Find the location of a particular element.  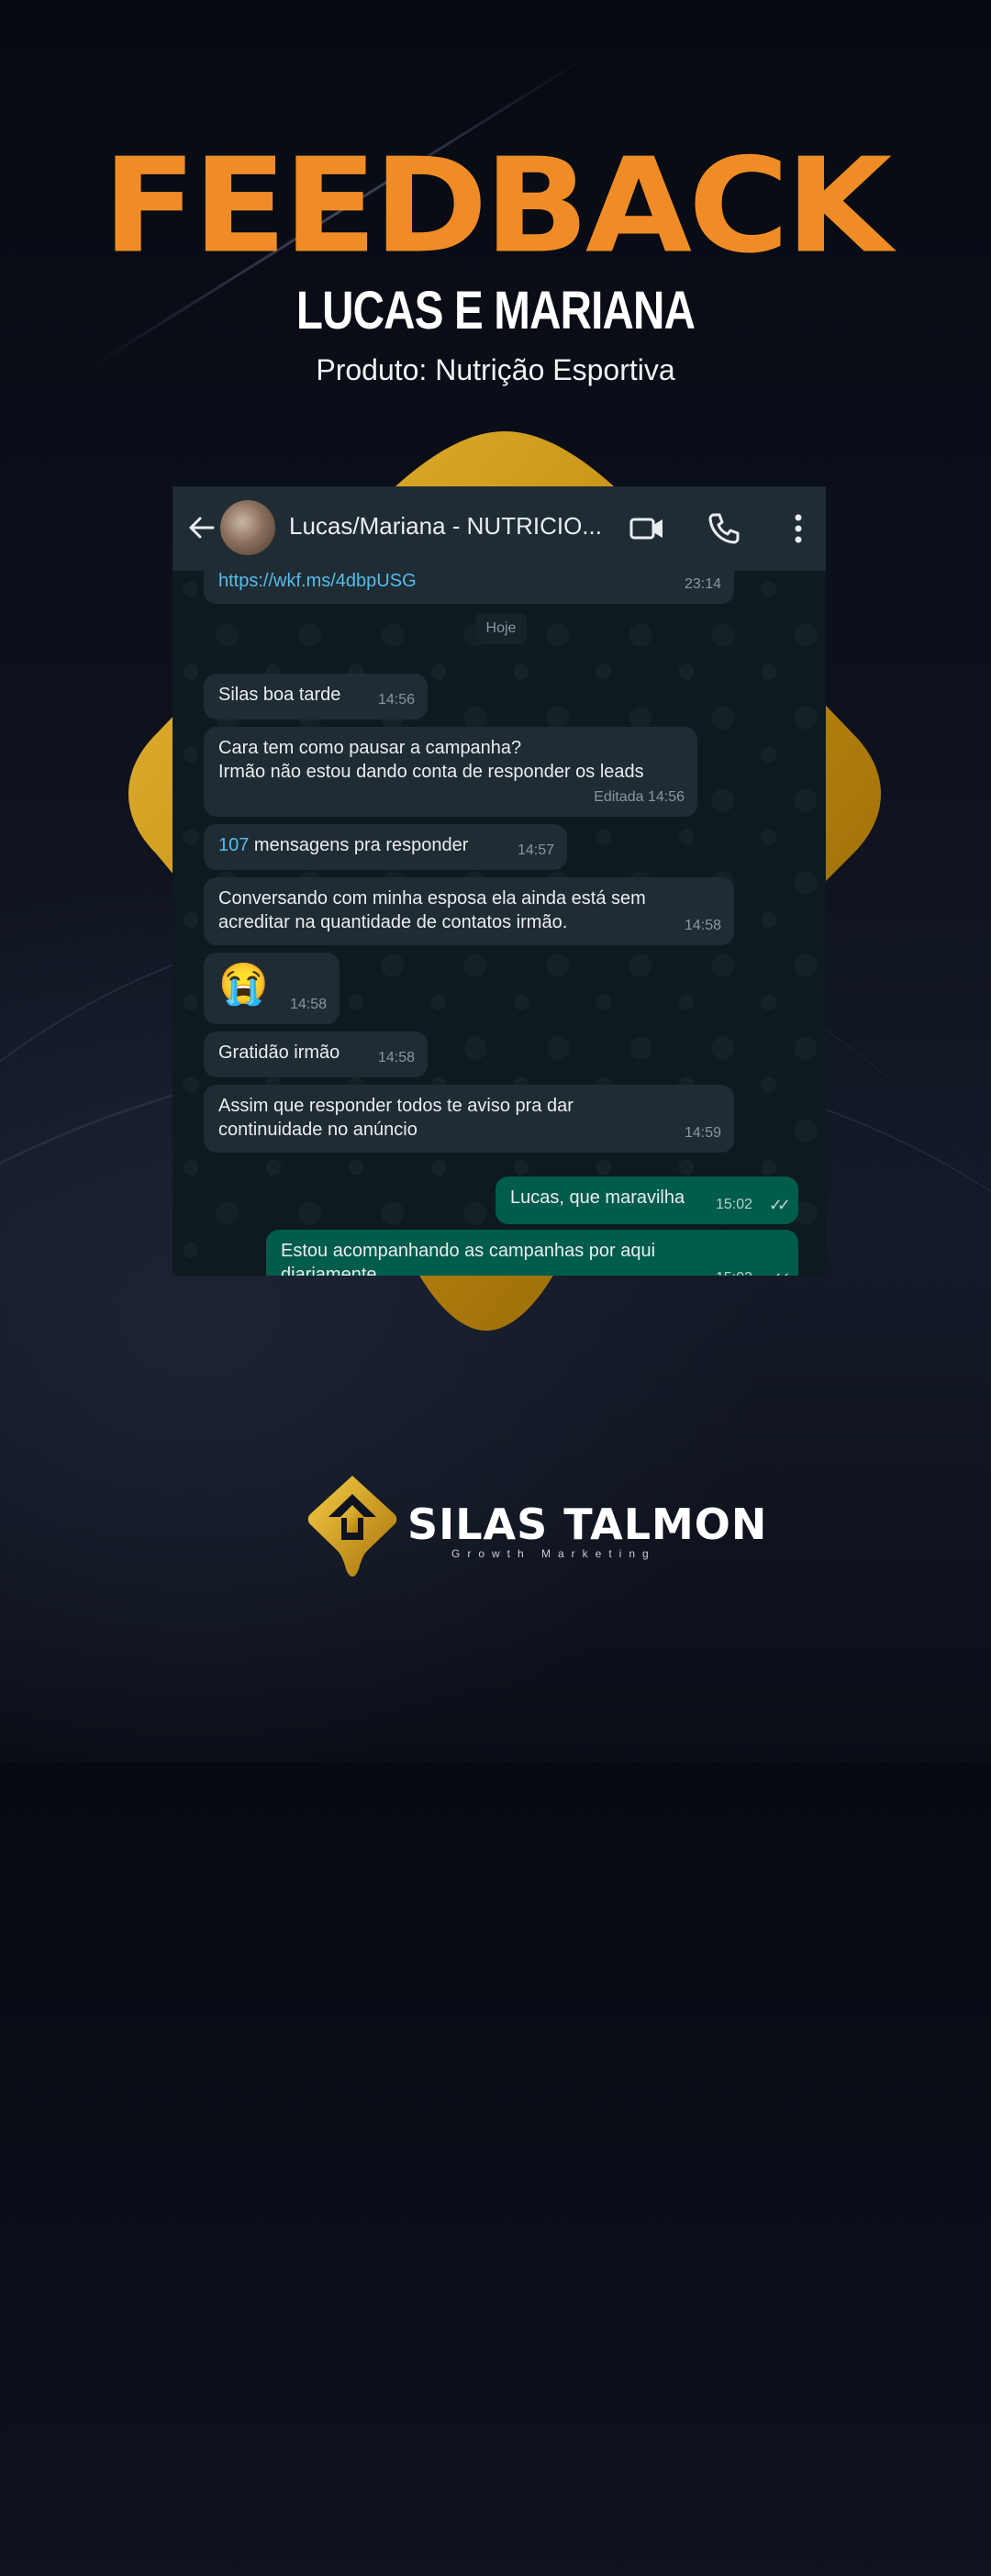

message-bubble-outgoing: Lucas, que maravilha 15:02 ✓✓ is located at coordinates (647, 1200).